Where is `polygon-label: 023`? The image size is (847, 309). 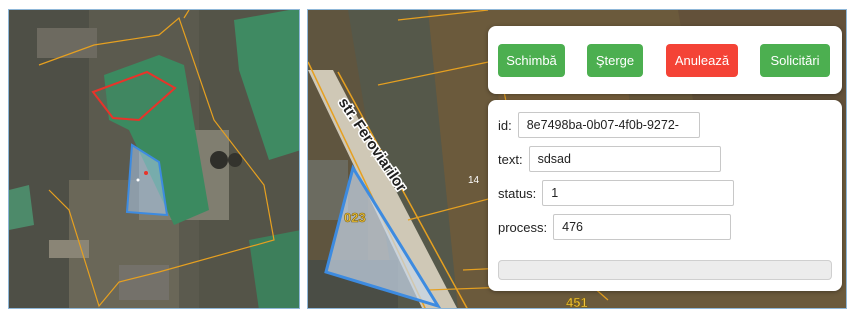
polygon-label: 023 is located at coordinates (355, 217).